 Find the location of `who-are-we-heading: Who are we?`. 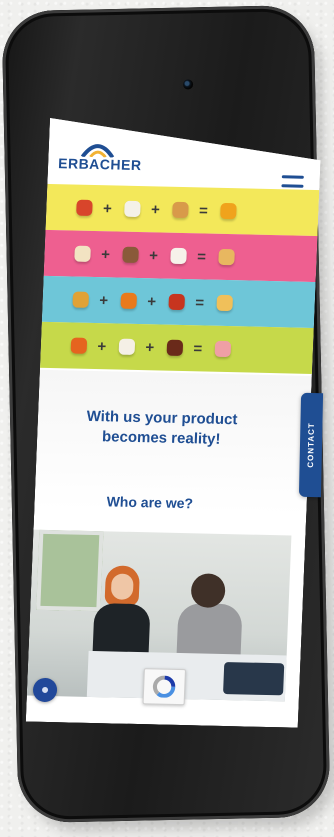

who-are-we-heading: Who are we? is located at coordinates (150, 502).